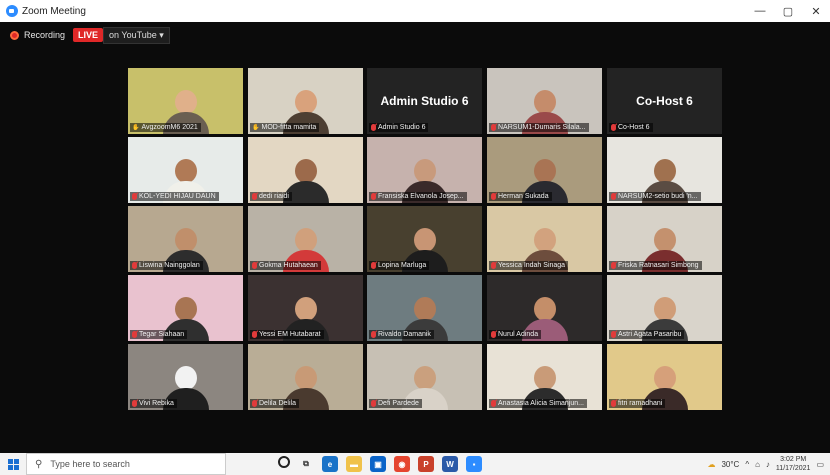 The height and width of the screenshot is (475, 830). What do you see at coordinates (532, 265) in the screenshot?
I see `participant-name: Yessica Indah Sinaga` at bounding box center [532, 265].